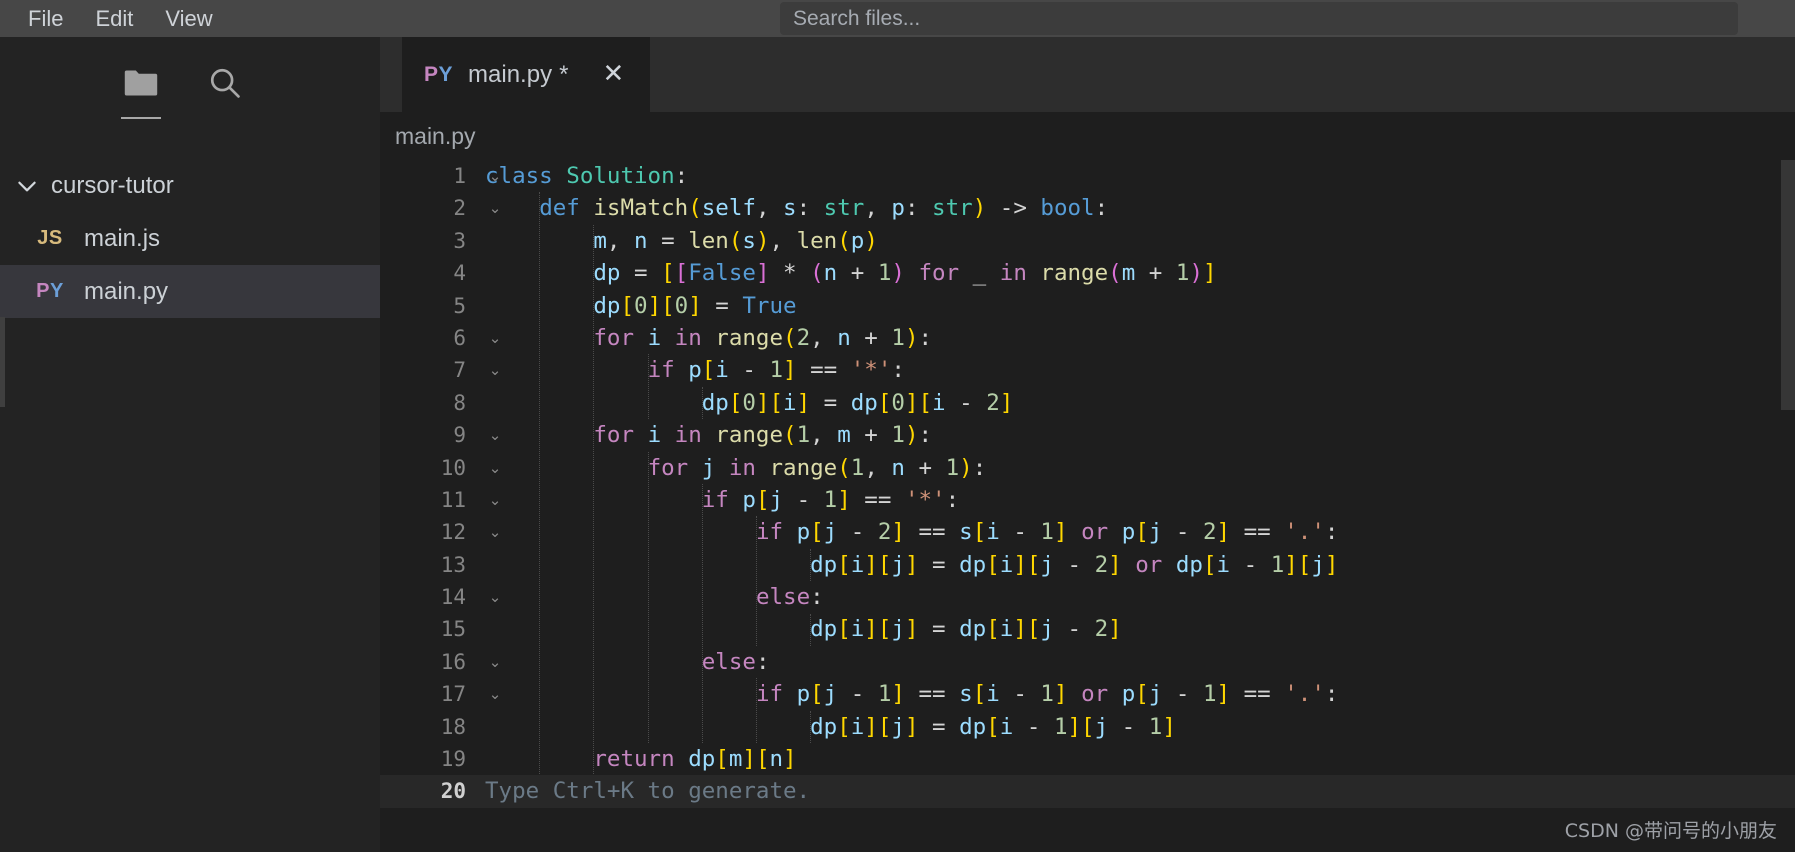  What do you see at coordinates (459, 305) in the screenshot?
I see `line-number: 5` at bounding box center [459, 305].